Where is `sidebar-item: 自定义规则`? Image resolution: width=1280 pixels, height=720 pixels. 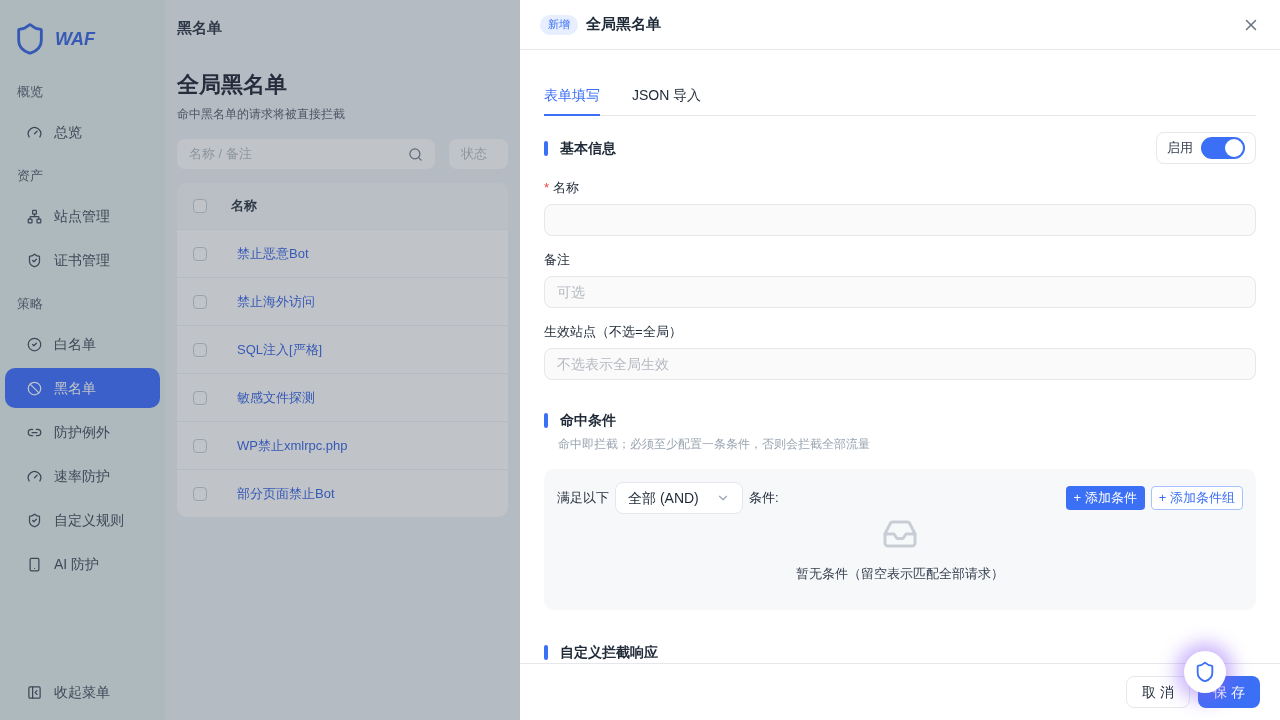 sidebar-item: 自定义规则 is located at coordinates (82, 520).